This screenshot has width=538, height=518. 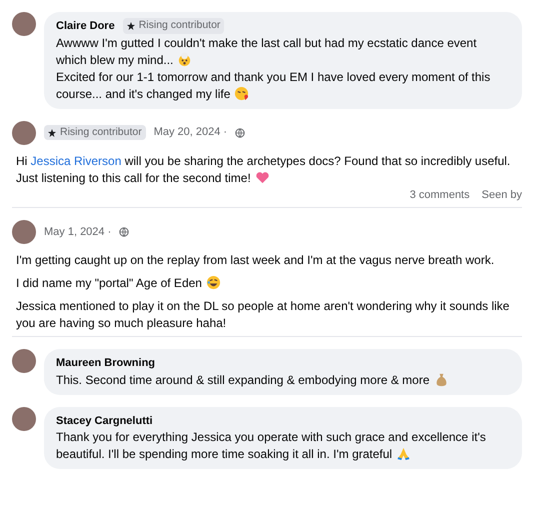 What do you see at coordinates (78, 232) in the screenshot?
I see `post-date: May 1, 2024 ·` at bounding box center [78, 232].